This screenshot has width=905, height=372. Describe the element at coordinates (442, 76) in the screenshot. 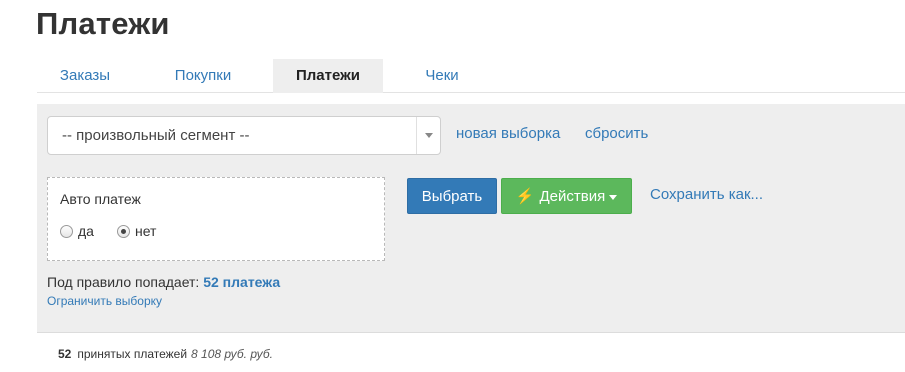

I see `tab-receipts: Чеки` at that location.